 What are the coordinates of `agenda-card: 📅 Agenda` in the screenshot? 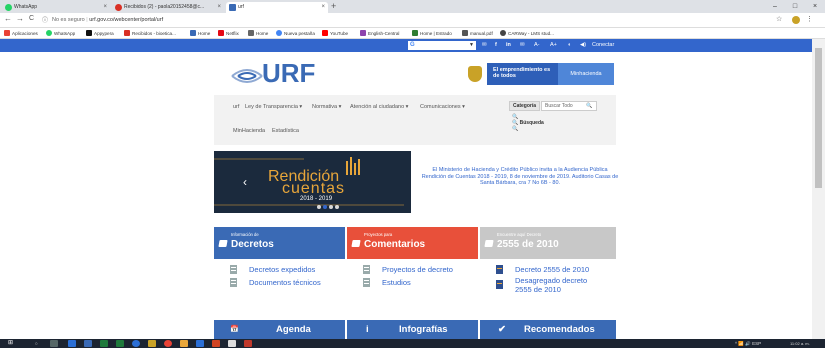 It's located at (279, 329).